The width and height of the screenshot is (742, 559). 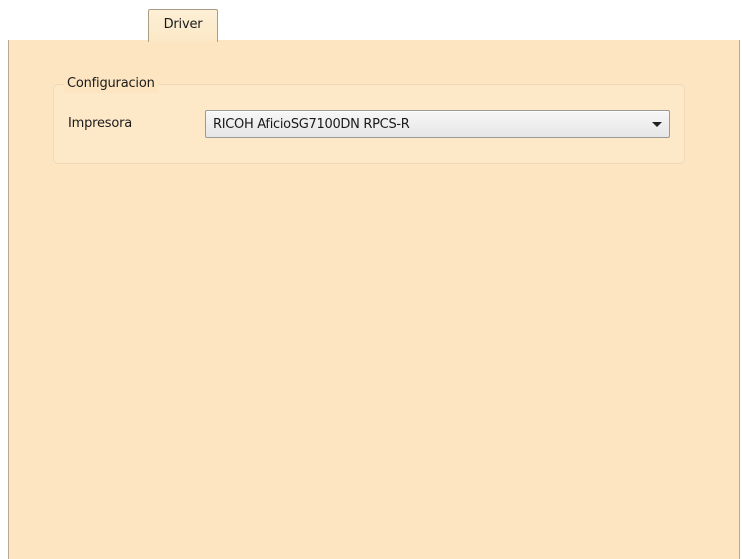 What do you see at coordinates (100, 123) in the screenshot?
I see `printer-label: Impresora` at bounding box center [100, 123].